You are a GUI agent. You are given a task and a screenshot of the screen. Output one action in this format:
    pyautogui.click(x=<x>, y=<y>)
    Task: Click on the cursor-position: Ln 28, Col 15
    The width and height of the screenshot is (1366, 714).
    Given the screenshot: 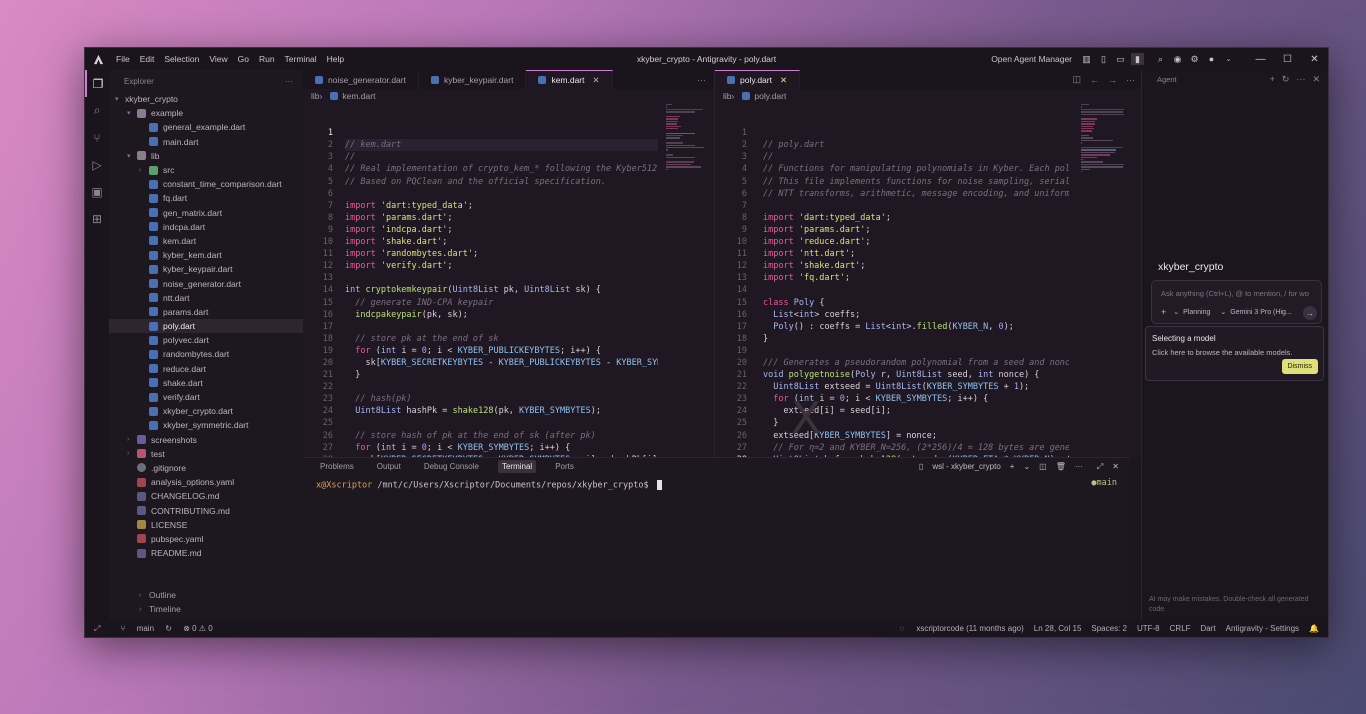 What is the action you would take?
    pyautogui.click(x=1058, y=628)
    